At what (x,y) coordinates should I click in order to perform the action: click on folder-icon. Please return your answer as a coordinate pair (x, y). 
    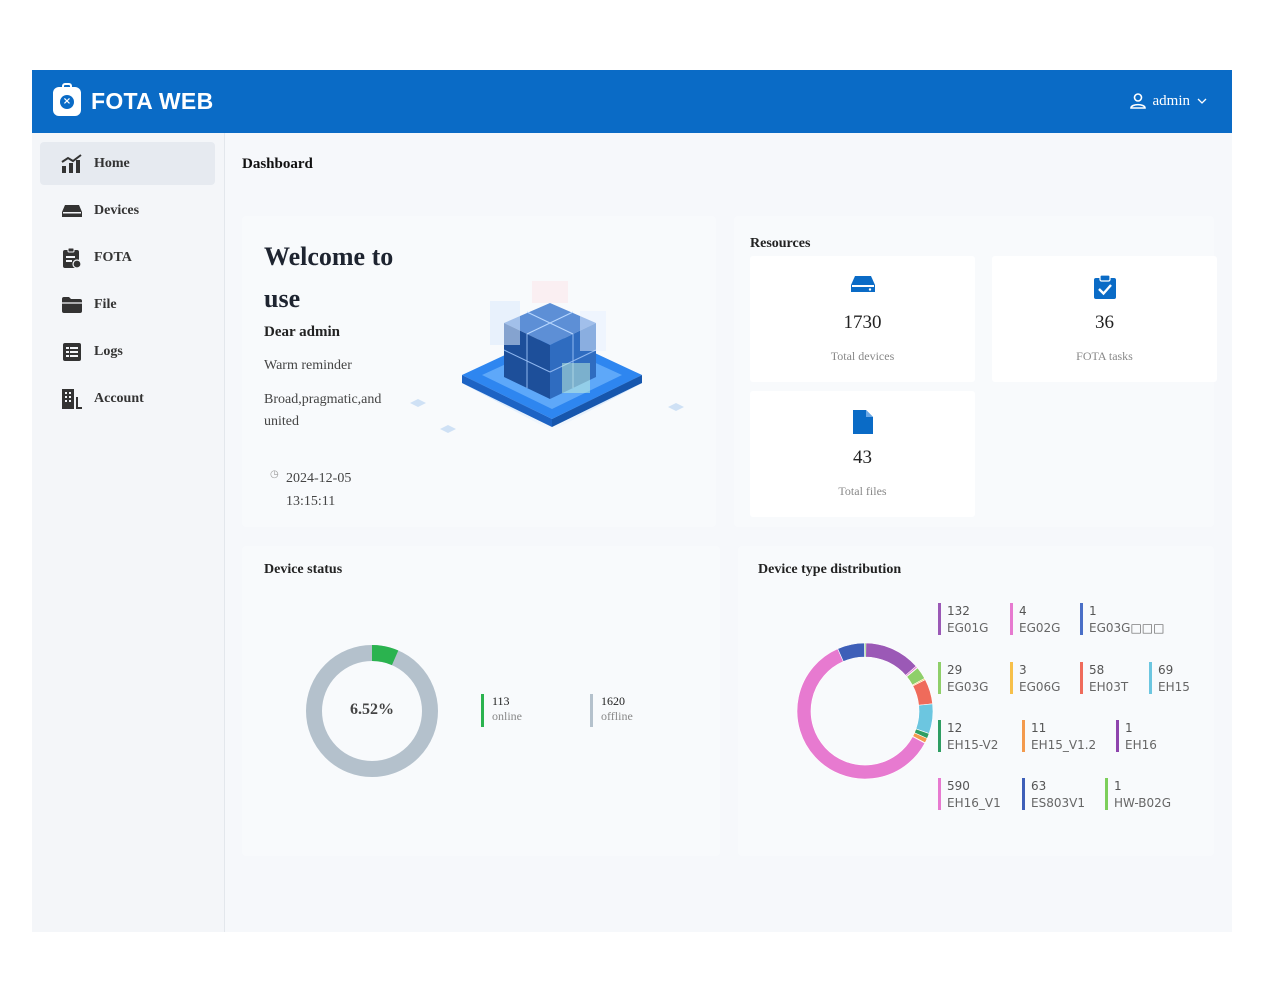
    Looking at the image, I should click on (72, 305).